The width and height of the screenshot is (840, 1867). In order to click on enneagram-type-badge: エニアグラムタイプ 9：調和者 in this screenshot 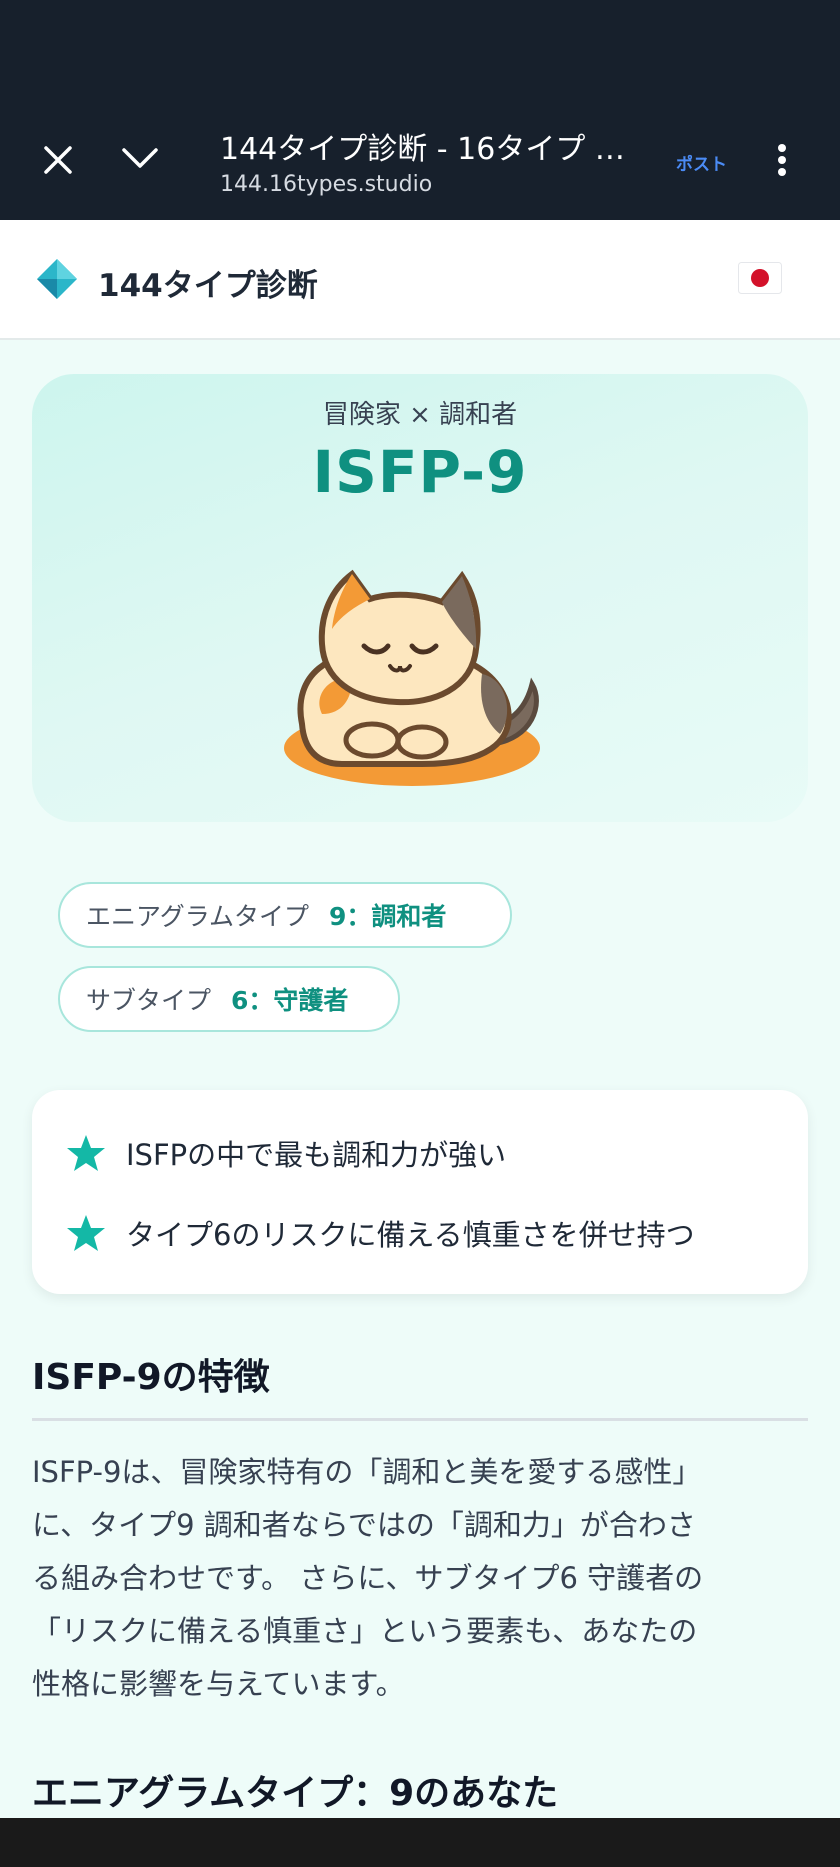, I will do `click(285, 915)`.